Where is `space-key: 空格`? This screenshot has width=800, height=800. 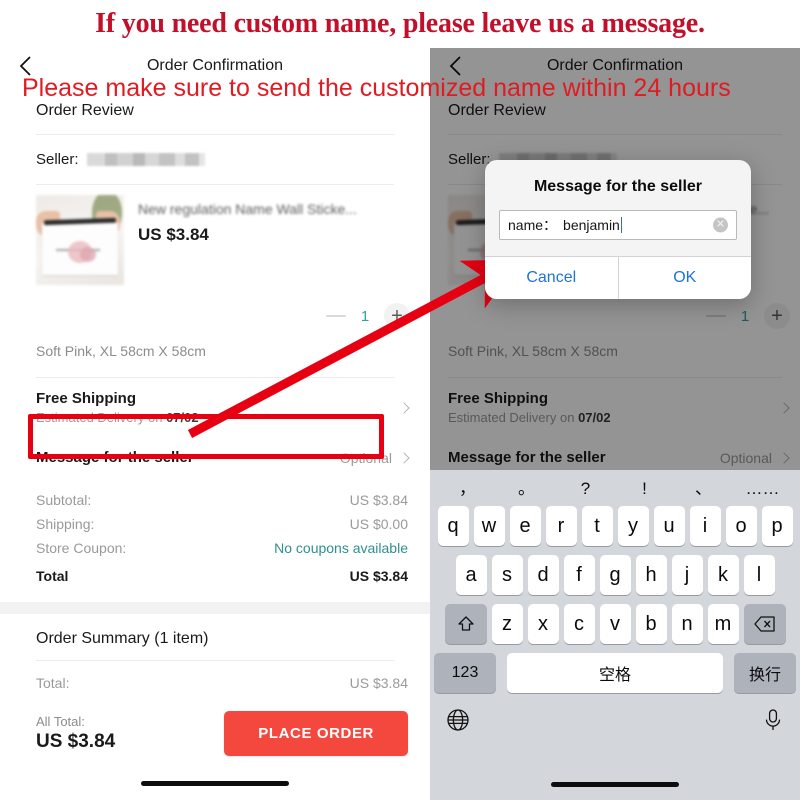
space-key: 空格 is located at coordinates (615, 673).